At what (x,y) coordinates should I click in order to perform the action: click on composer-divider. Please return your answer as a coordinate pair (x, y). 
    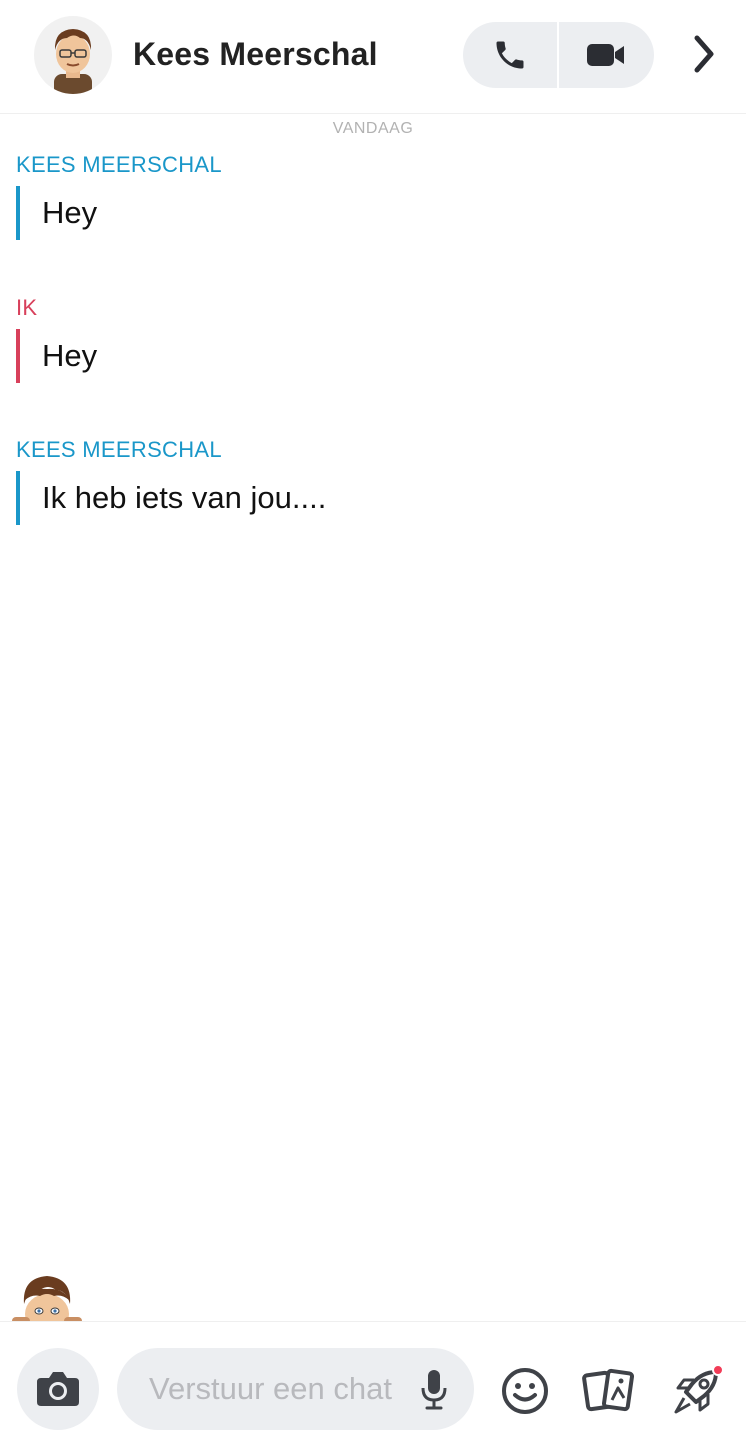
    Looking at the image, I should click on (373, 1321).